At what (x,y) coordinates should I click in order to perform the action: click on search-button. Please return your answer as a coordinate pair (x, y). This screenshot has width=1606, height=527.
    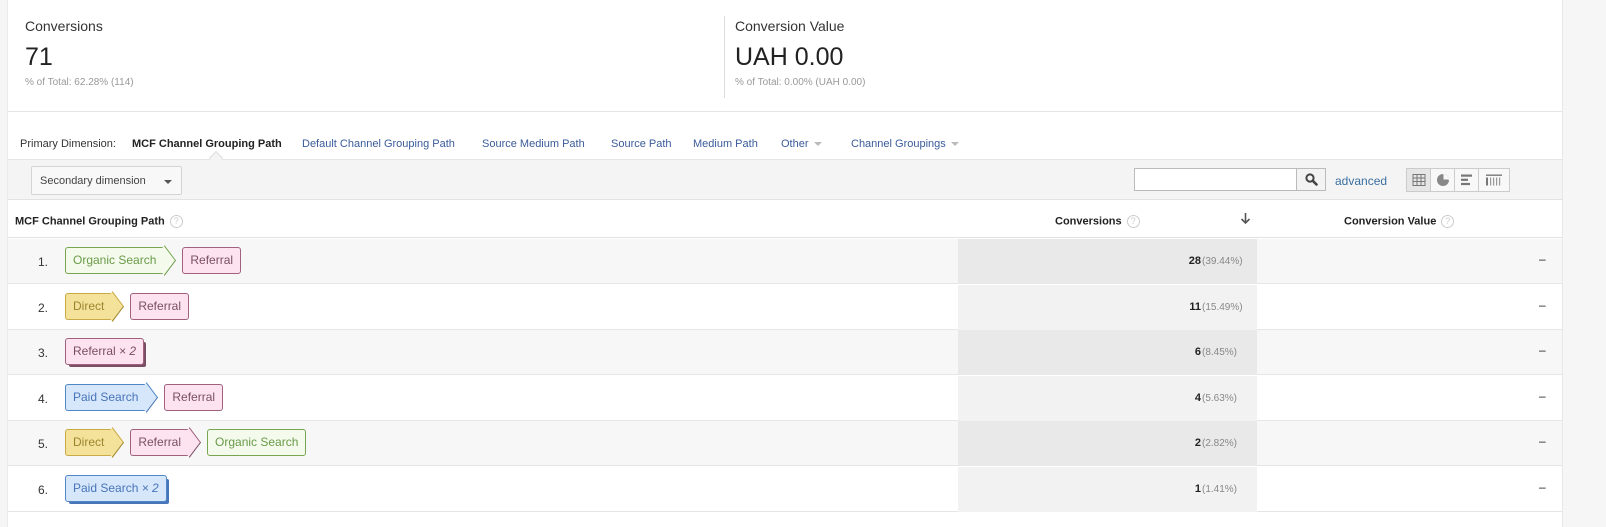
    Looking at the image, I should click on (1311, 179).